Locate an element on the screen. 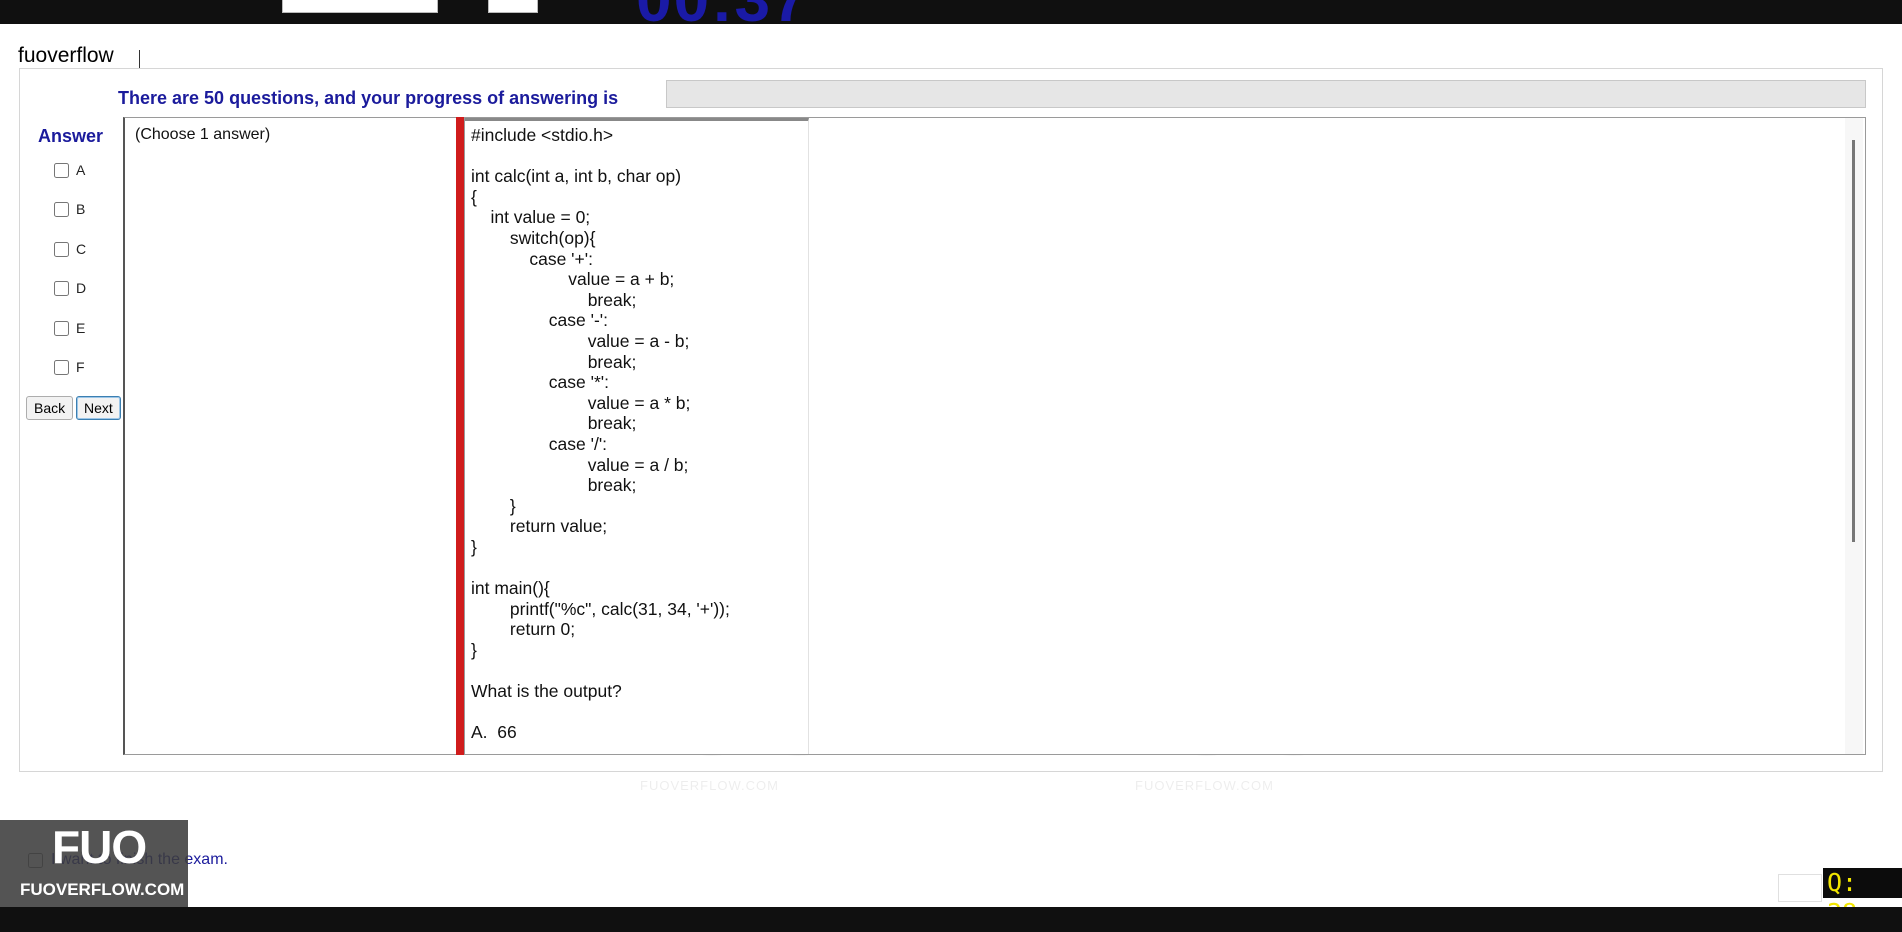  option-c: C is located at coordinates (70, 249).